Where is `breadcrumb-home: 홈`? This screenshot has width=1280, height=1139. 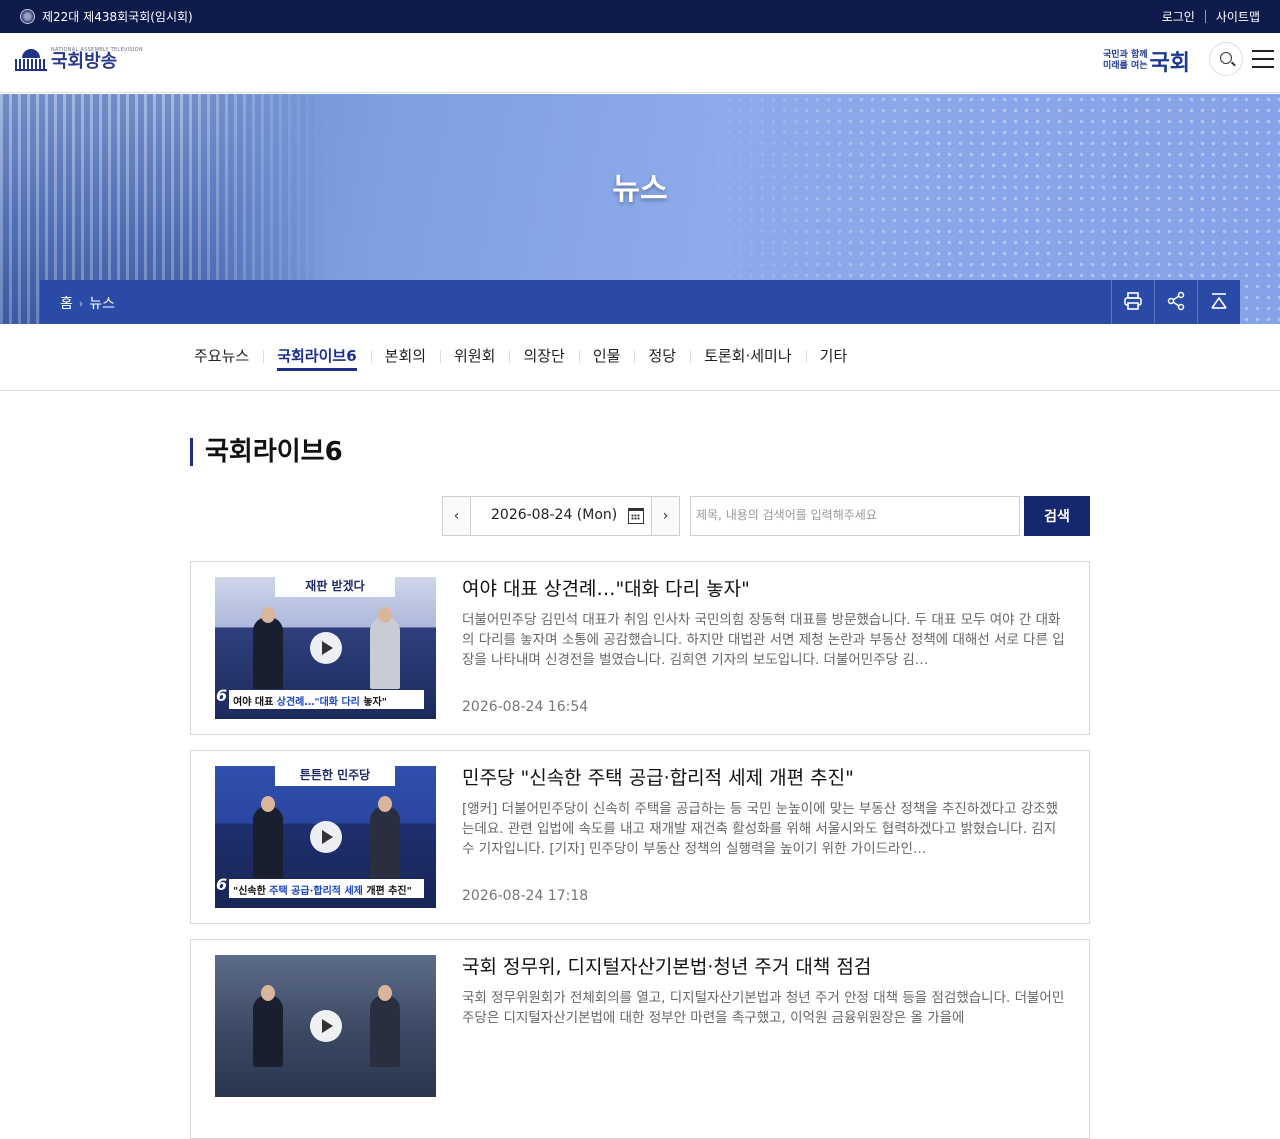
breadcrumb-home: 홈 is located at coordinates (66, 303).